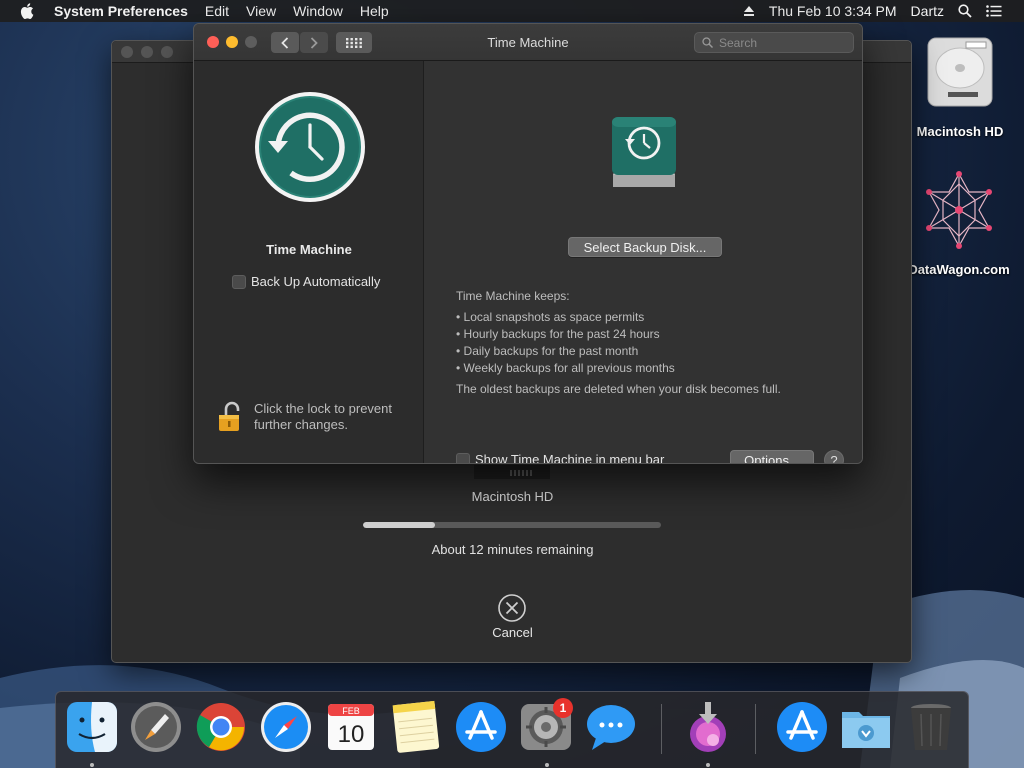 The height and width of the screenshot is (768, 1024). Describe the element at coordinates (644, 152) in the screenshot. I see `backup-disk-icon` at that location.